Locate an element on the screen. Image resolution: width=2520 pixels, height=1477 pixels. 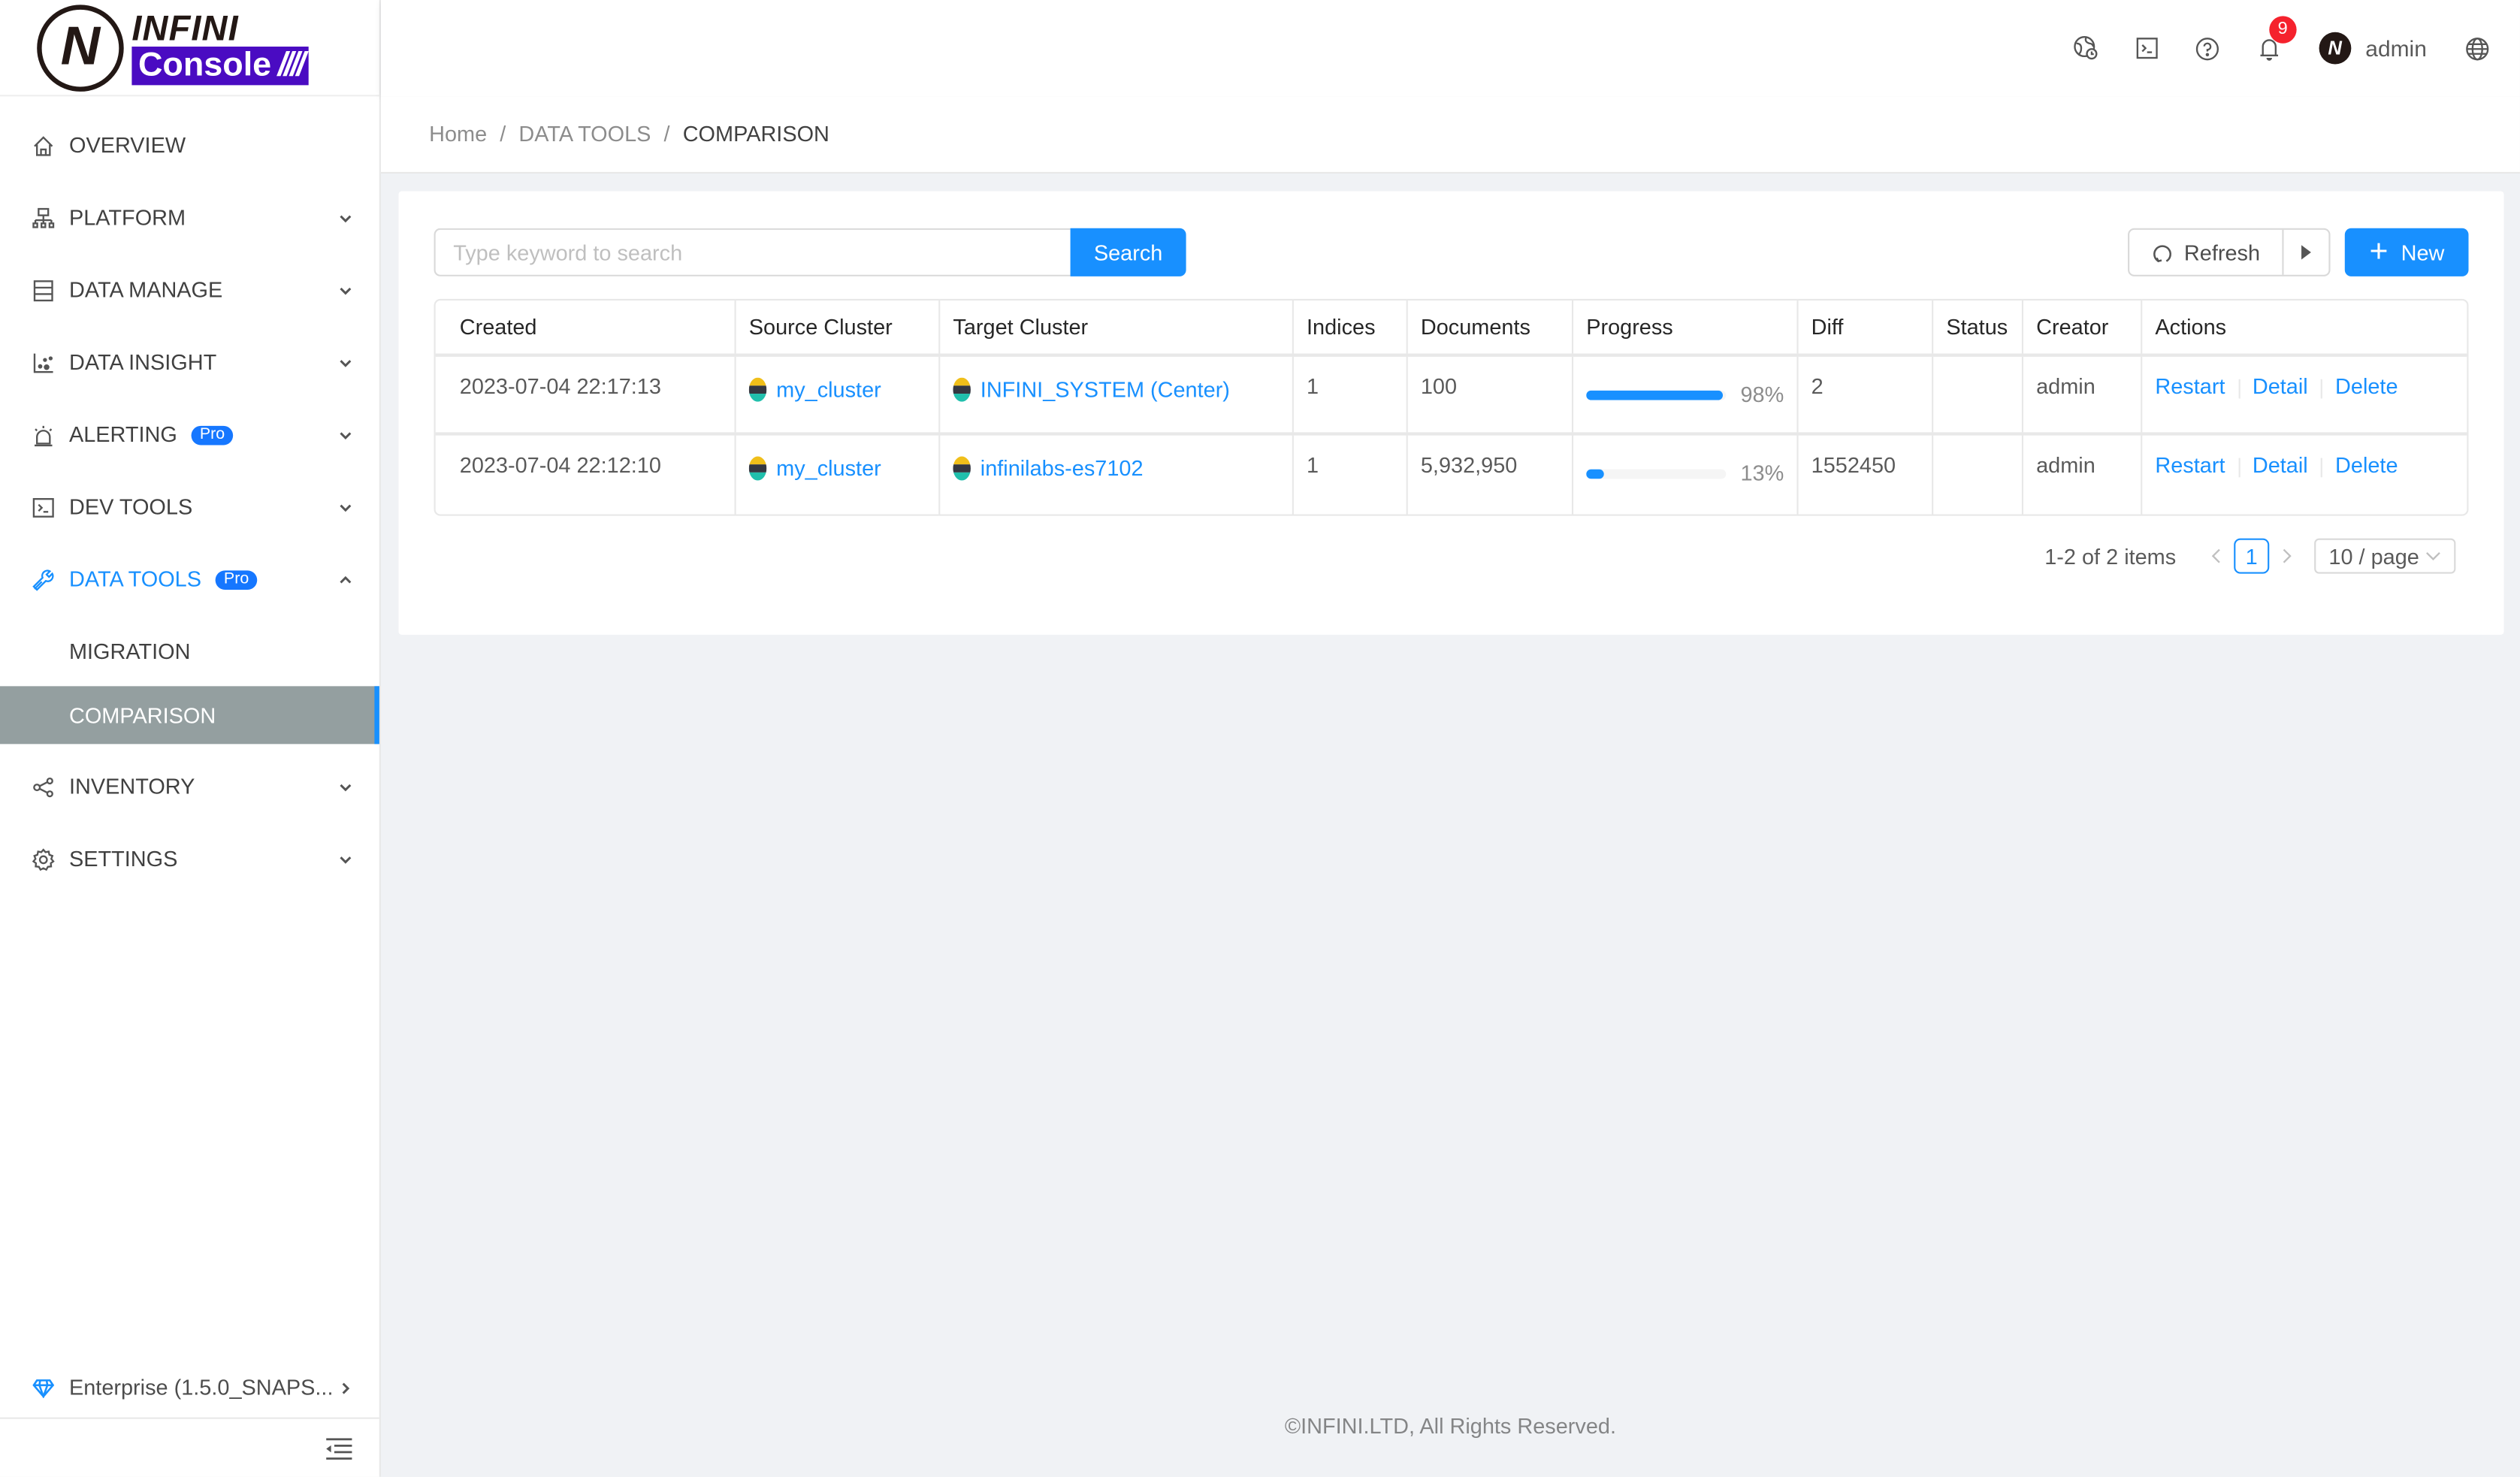
logo: N INFINI Console//// is located at coordinates (189, 48).